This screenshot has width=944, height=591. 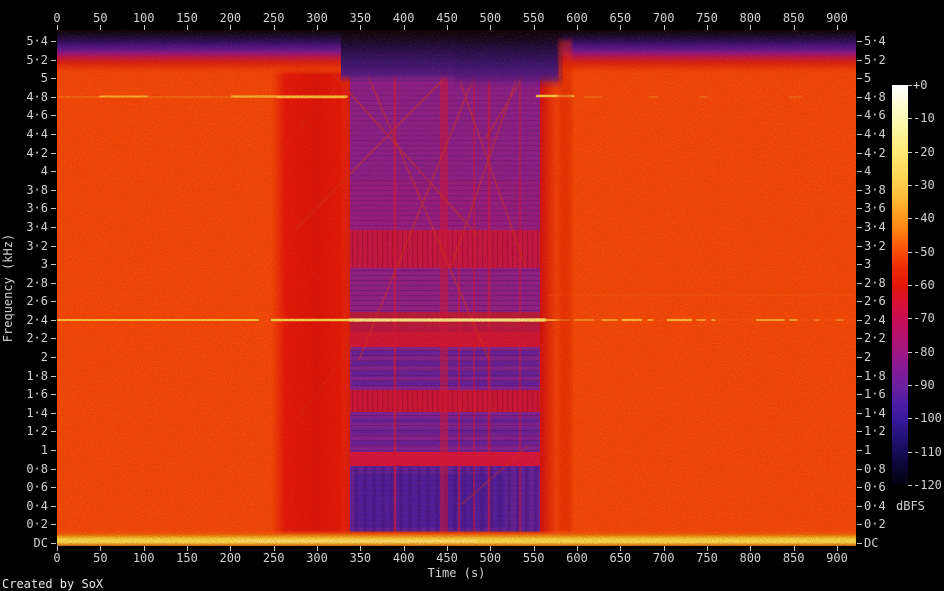 What do you see at coordinates (868, 78) in the screenshot?
I see `freq-tick-label-right: 5` at bounding box center [868, 78].